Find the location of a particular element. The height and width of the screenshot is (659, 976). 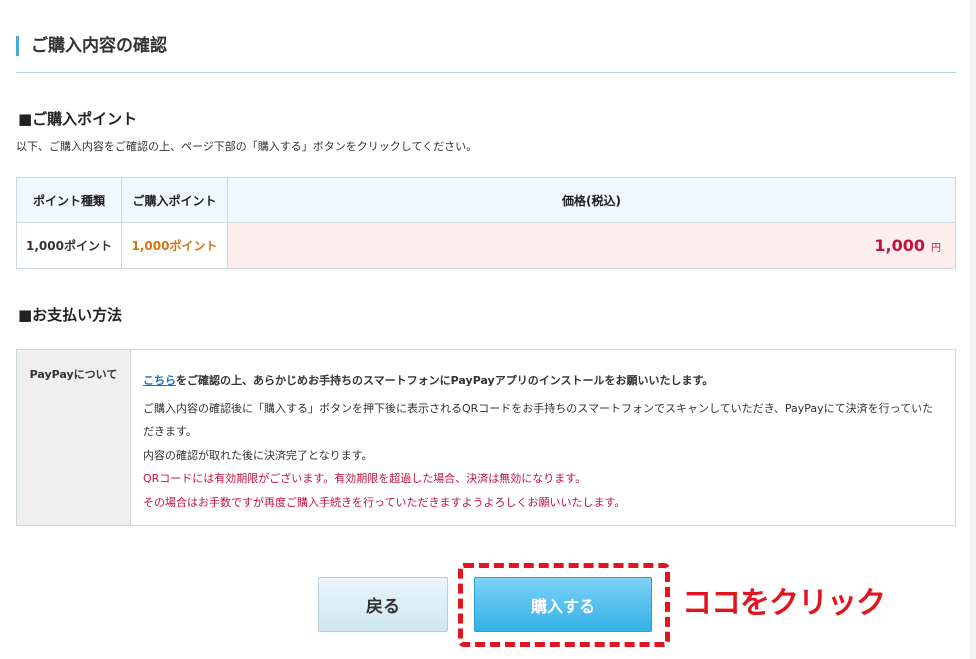

paypay-label: PayPayについて is located at coordinates (74, 437).